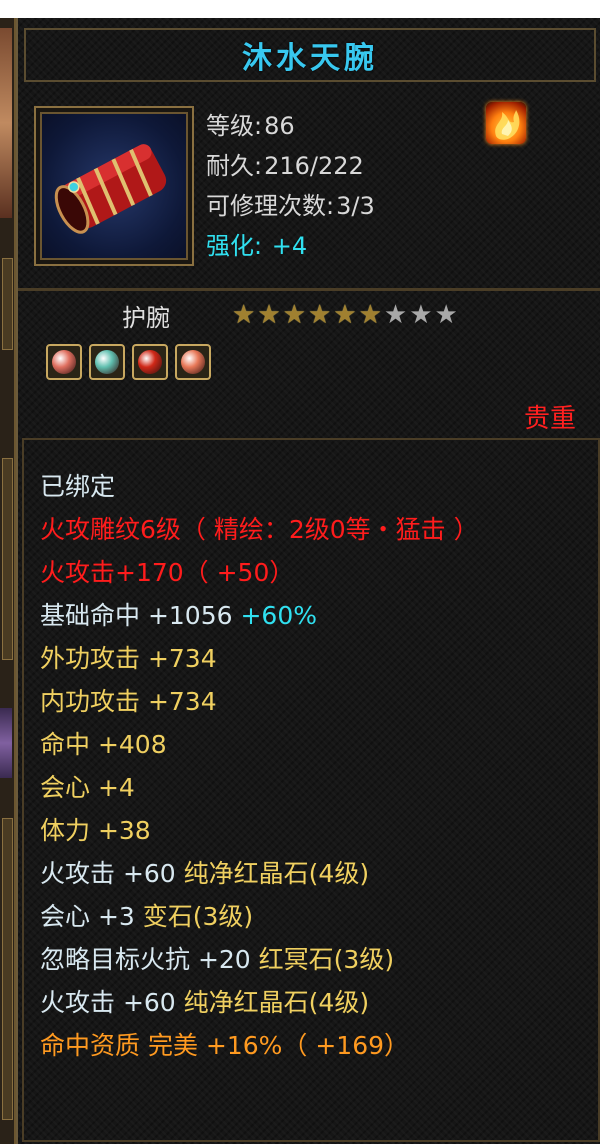  I want to click on durability-value: 216/222, so click(314, 166).